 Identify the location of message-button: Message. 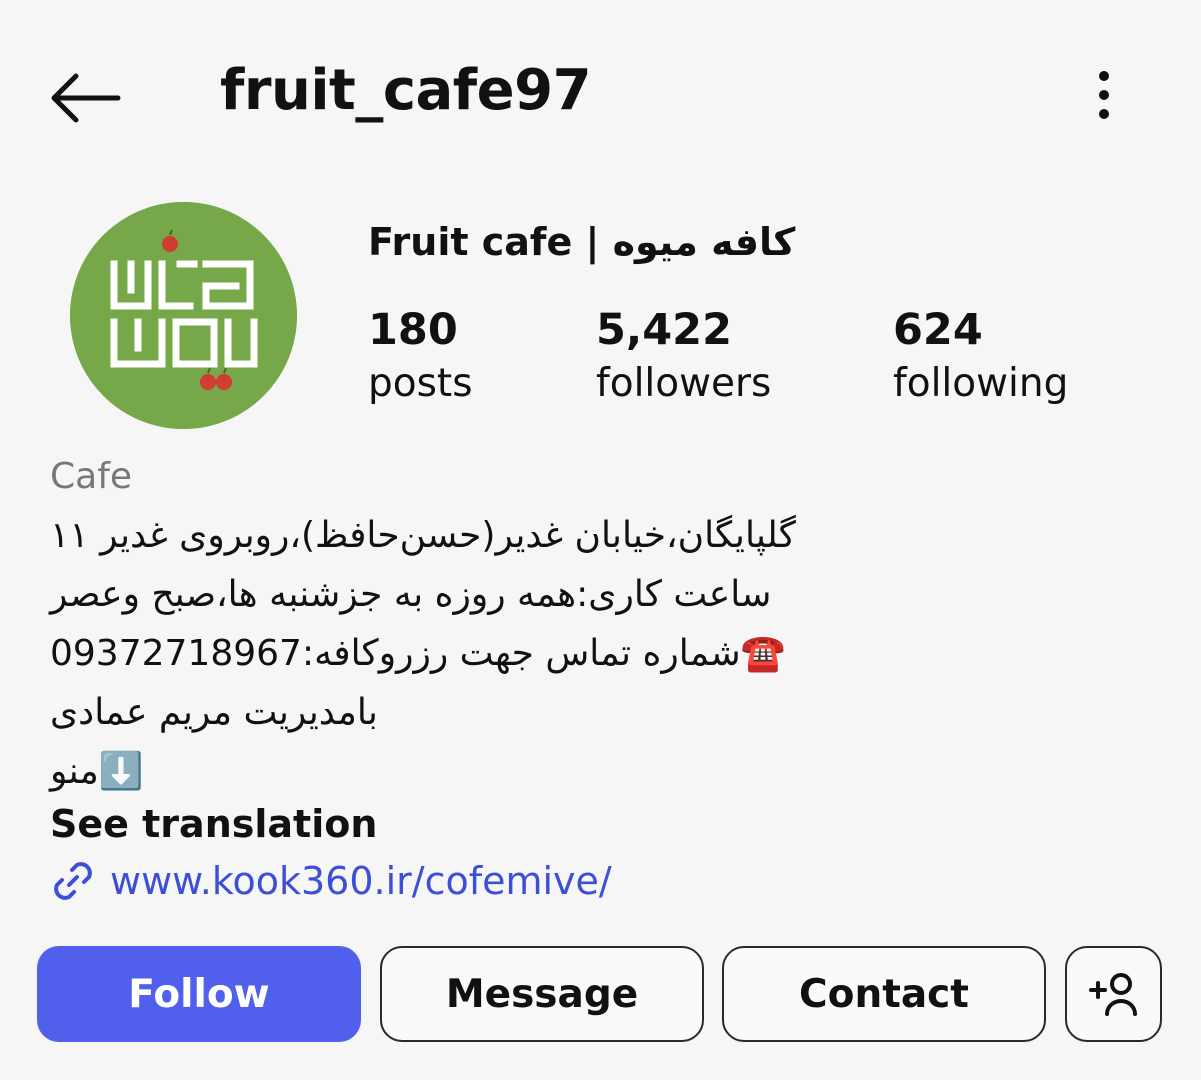
(542, 994).